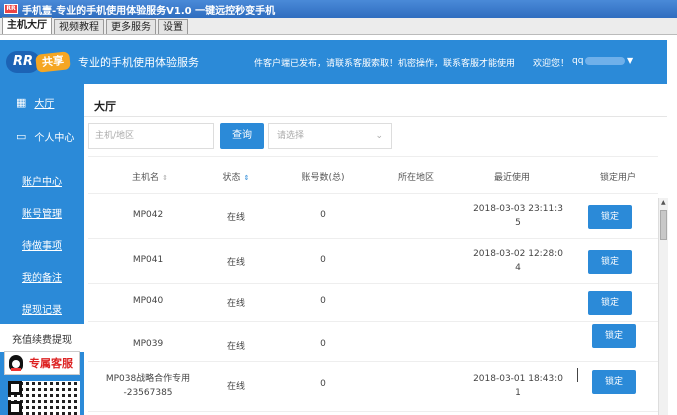 Image resolution: width=677 pixels, height=415 pixels. Describe the element at coordinates (11, 9) in the screenshot. I see `app-icon: RR` at that location.